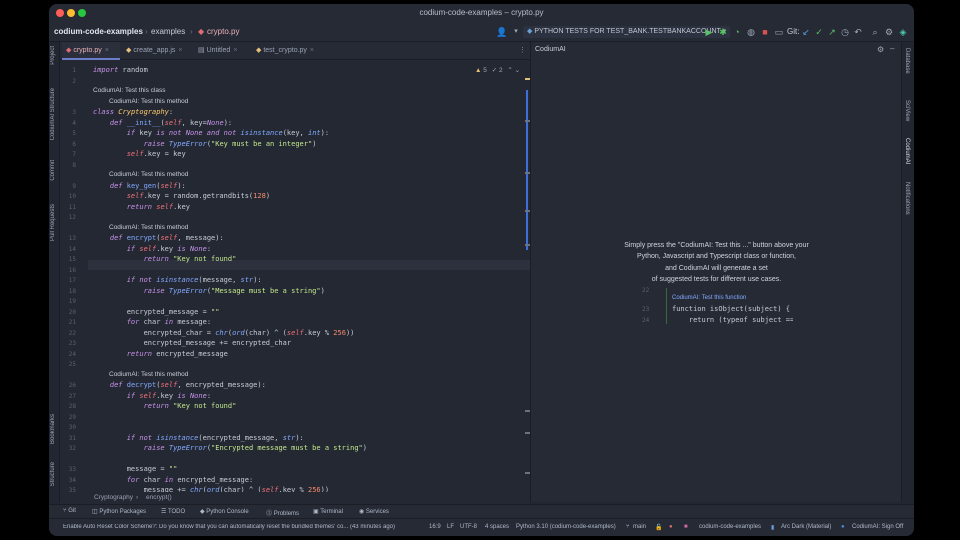  I want to click on debug-icon: ✱, so click(723, 32).